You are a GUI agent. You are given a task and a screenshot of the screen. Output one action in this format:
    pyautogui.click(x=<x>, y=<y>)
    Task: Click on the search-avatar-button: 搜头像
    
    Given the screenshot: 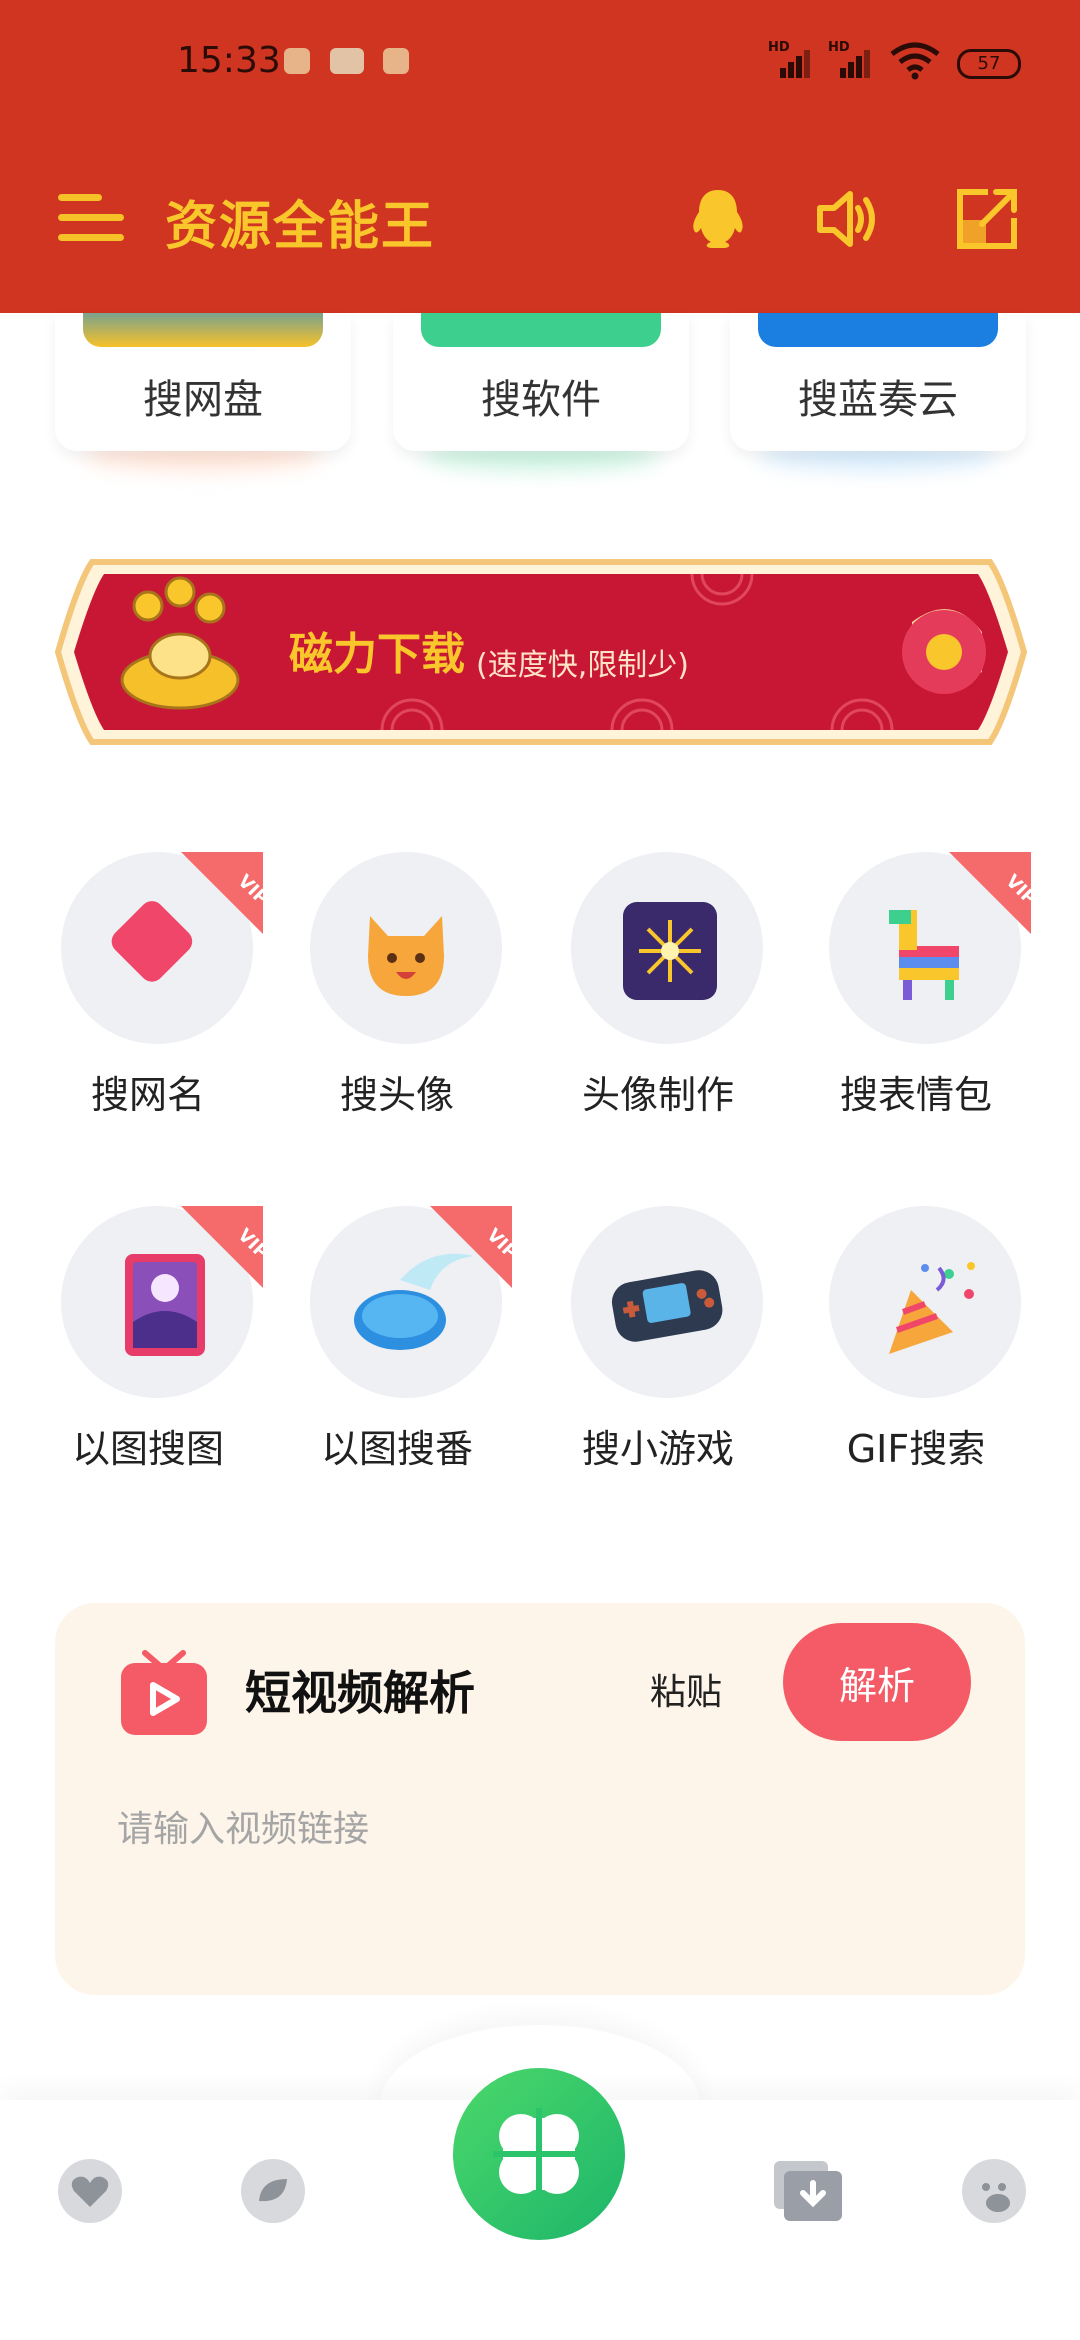 What is the action you would take?
    pyautogui.click(x=397, y=984)
    